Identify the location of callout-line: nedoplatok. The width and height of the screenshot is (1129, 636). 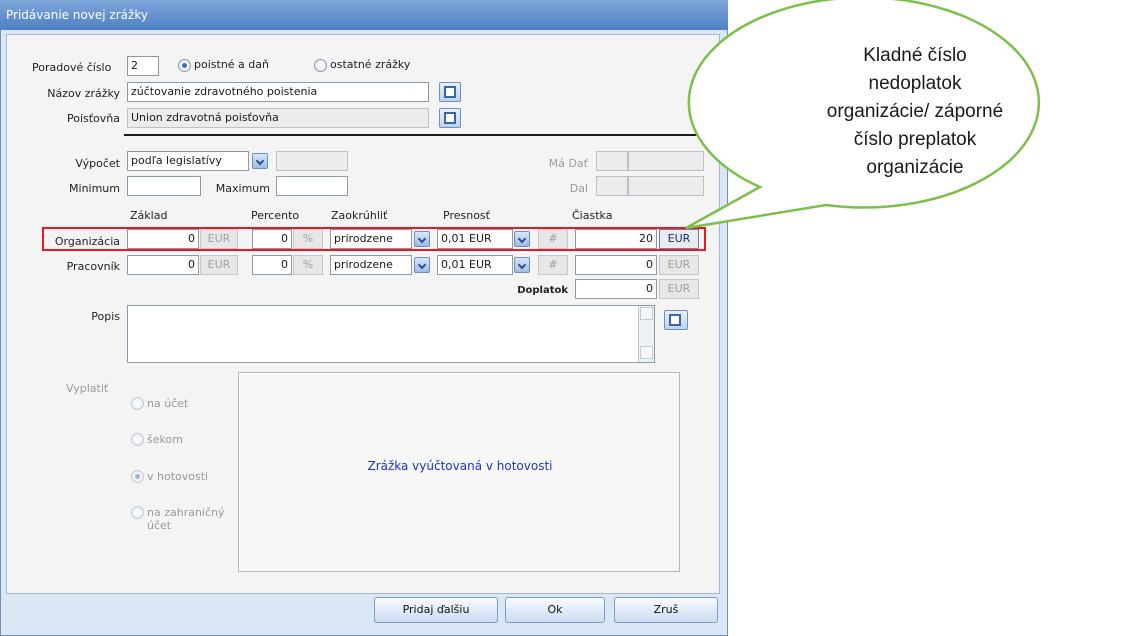
(915, 83).